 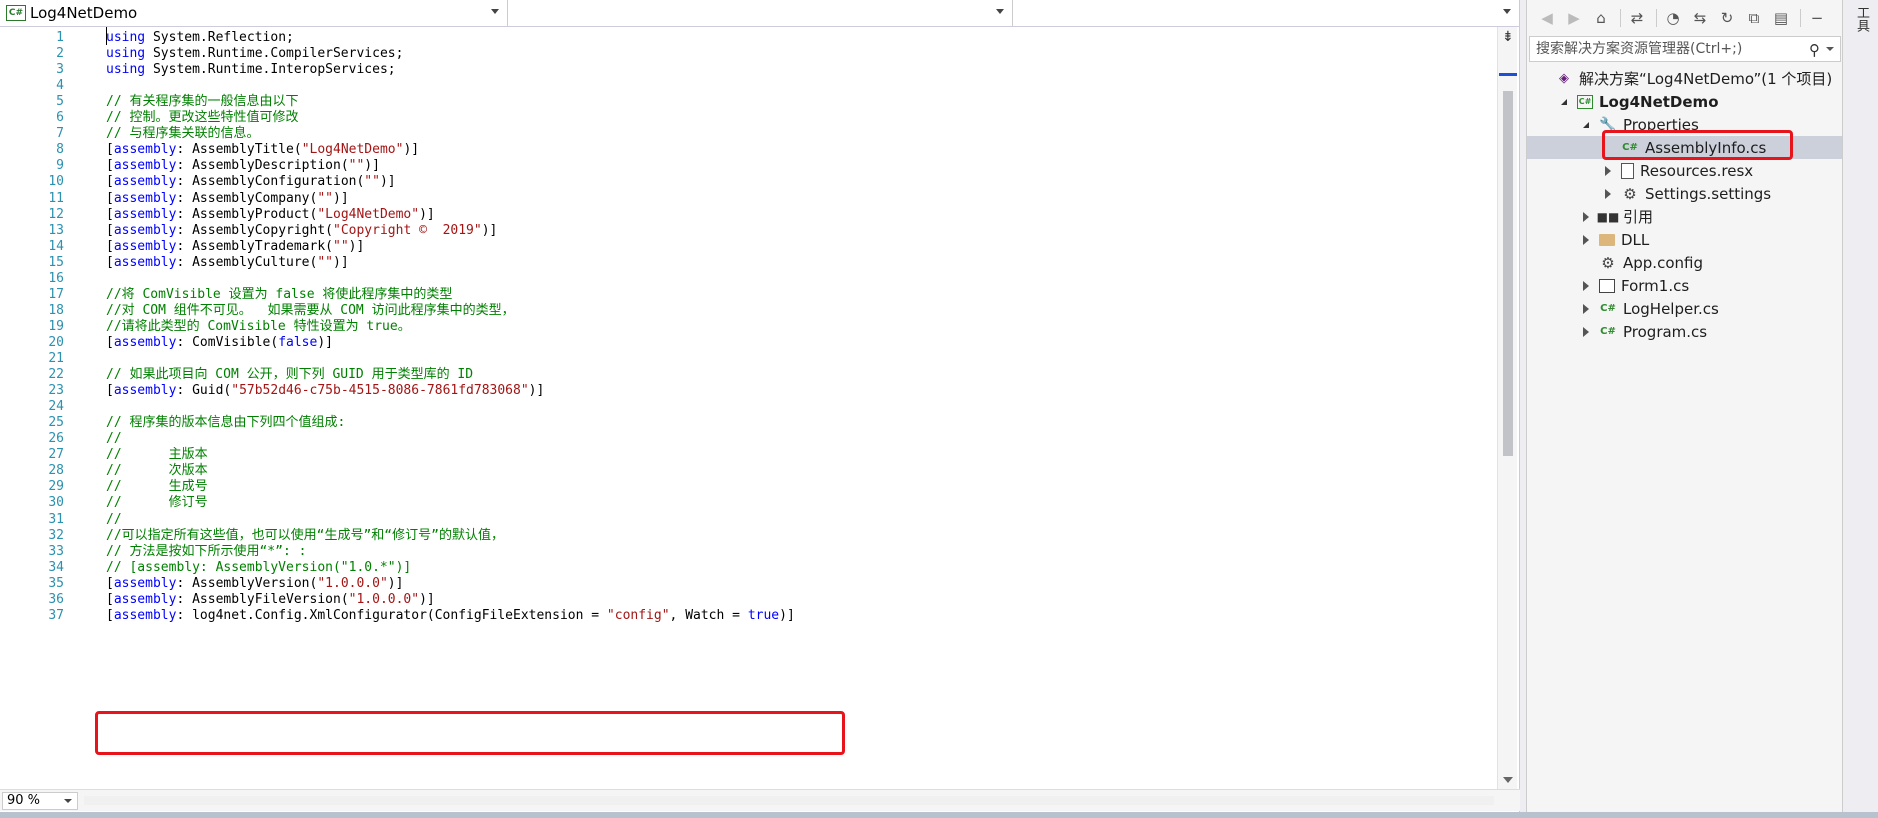 I want to click on code-line: [assembly: AssemblyCulture("")], so click(x=227, y=262).